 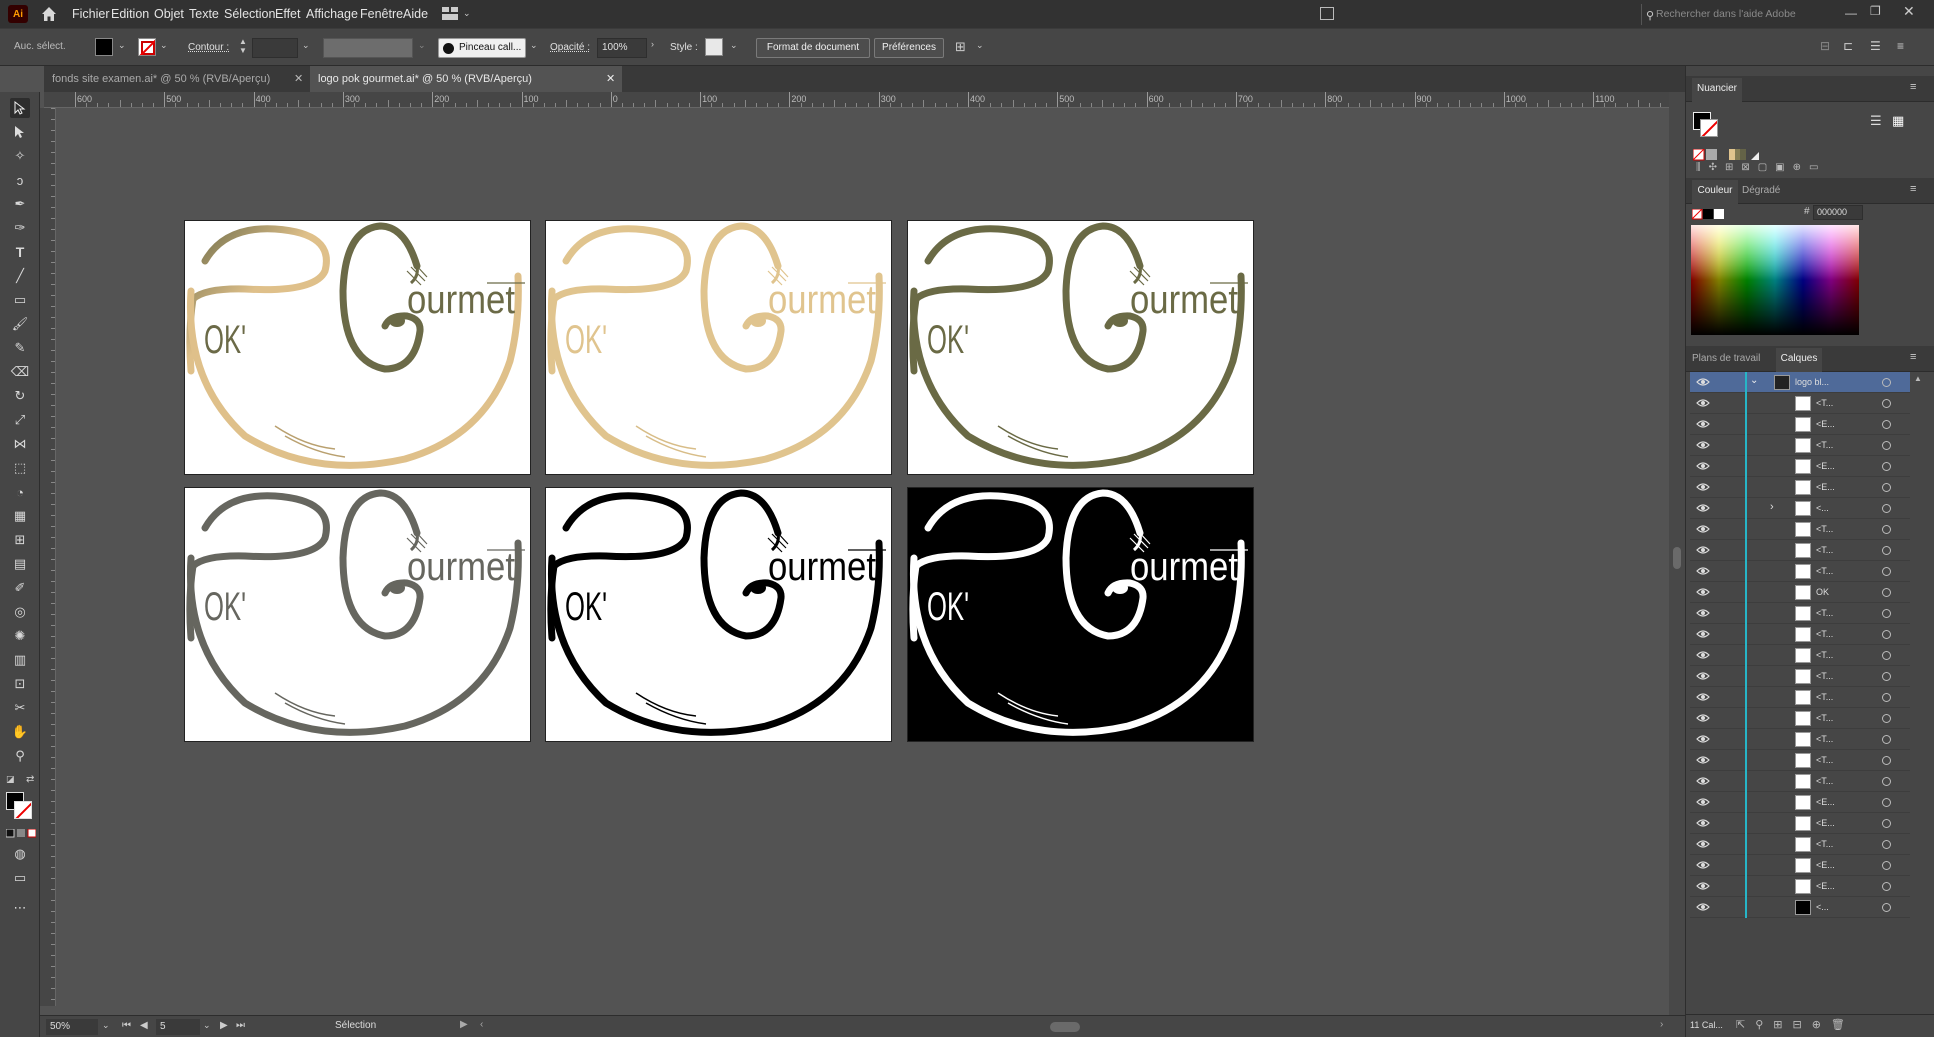 What do you see at coordinates (1851, 13) in the screenshot?
I see `minimize-icon: —` at bounding box center [1851, 13].